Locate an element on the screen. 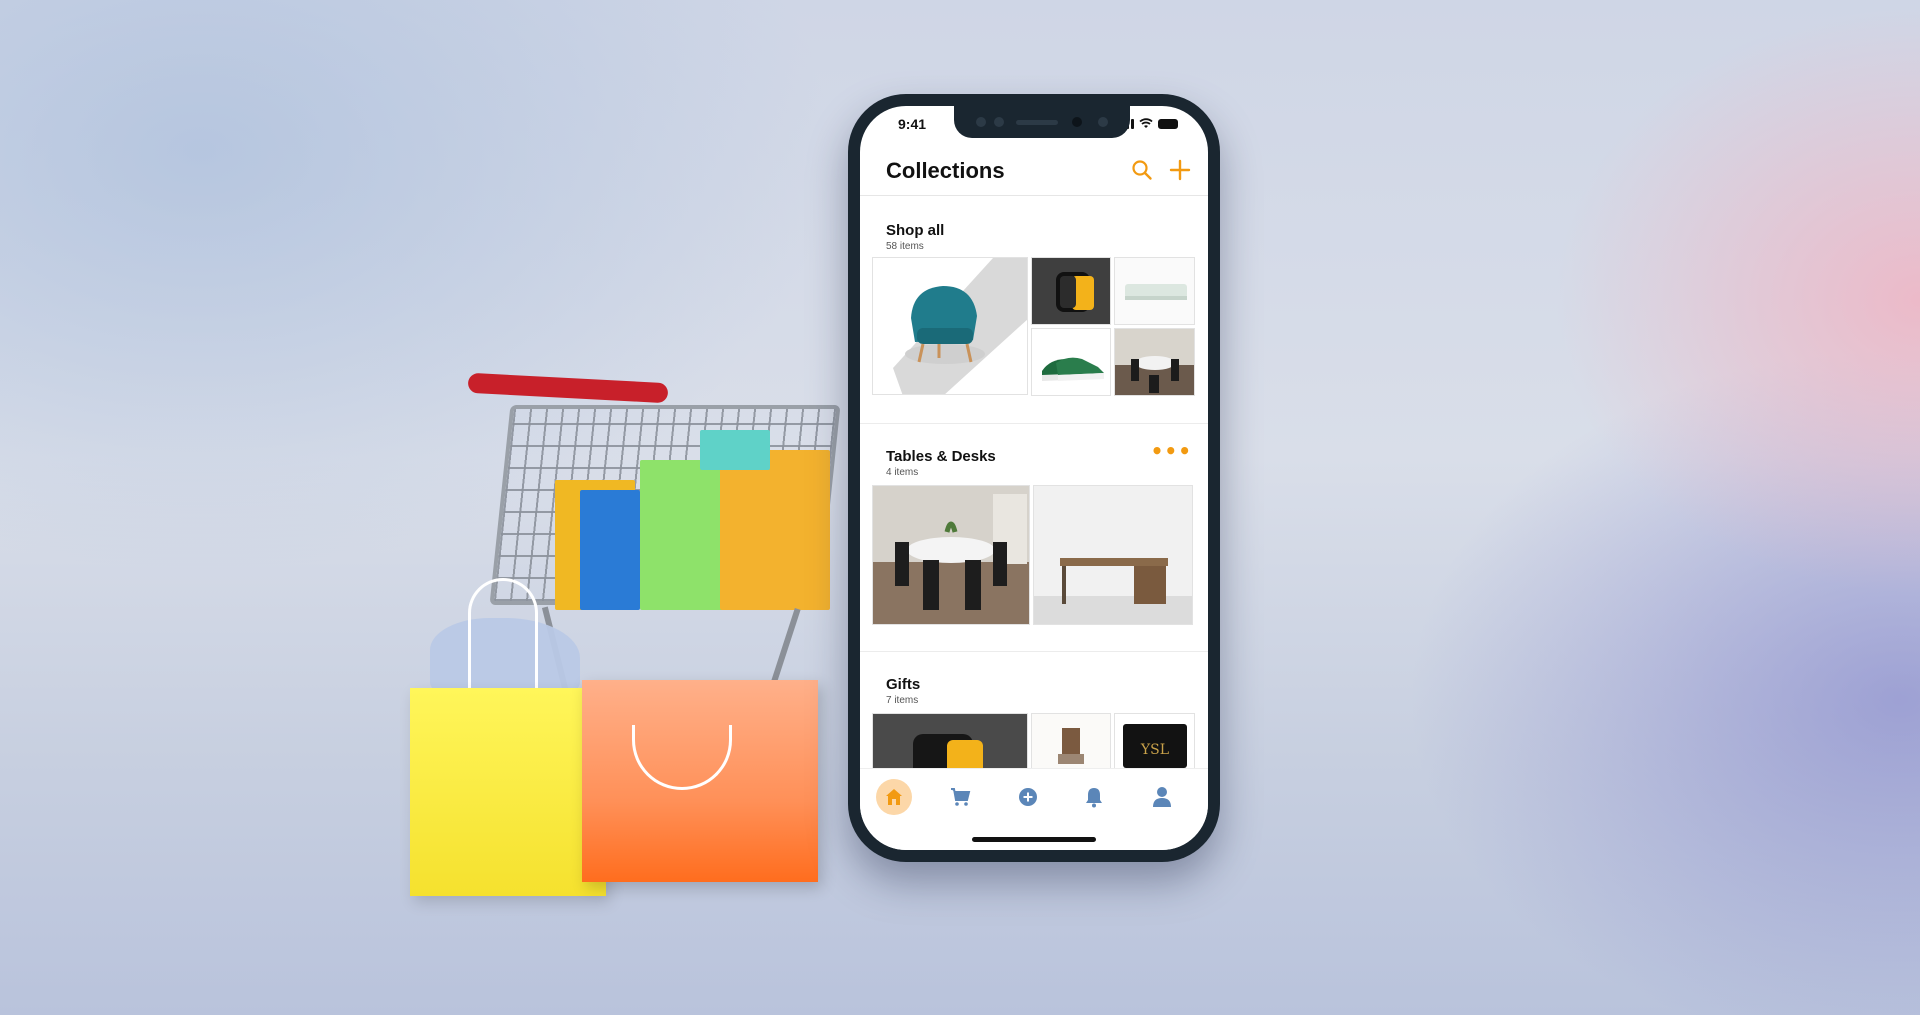  home-icon is located at coordinates (894, 797).